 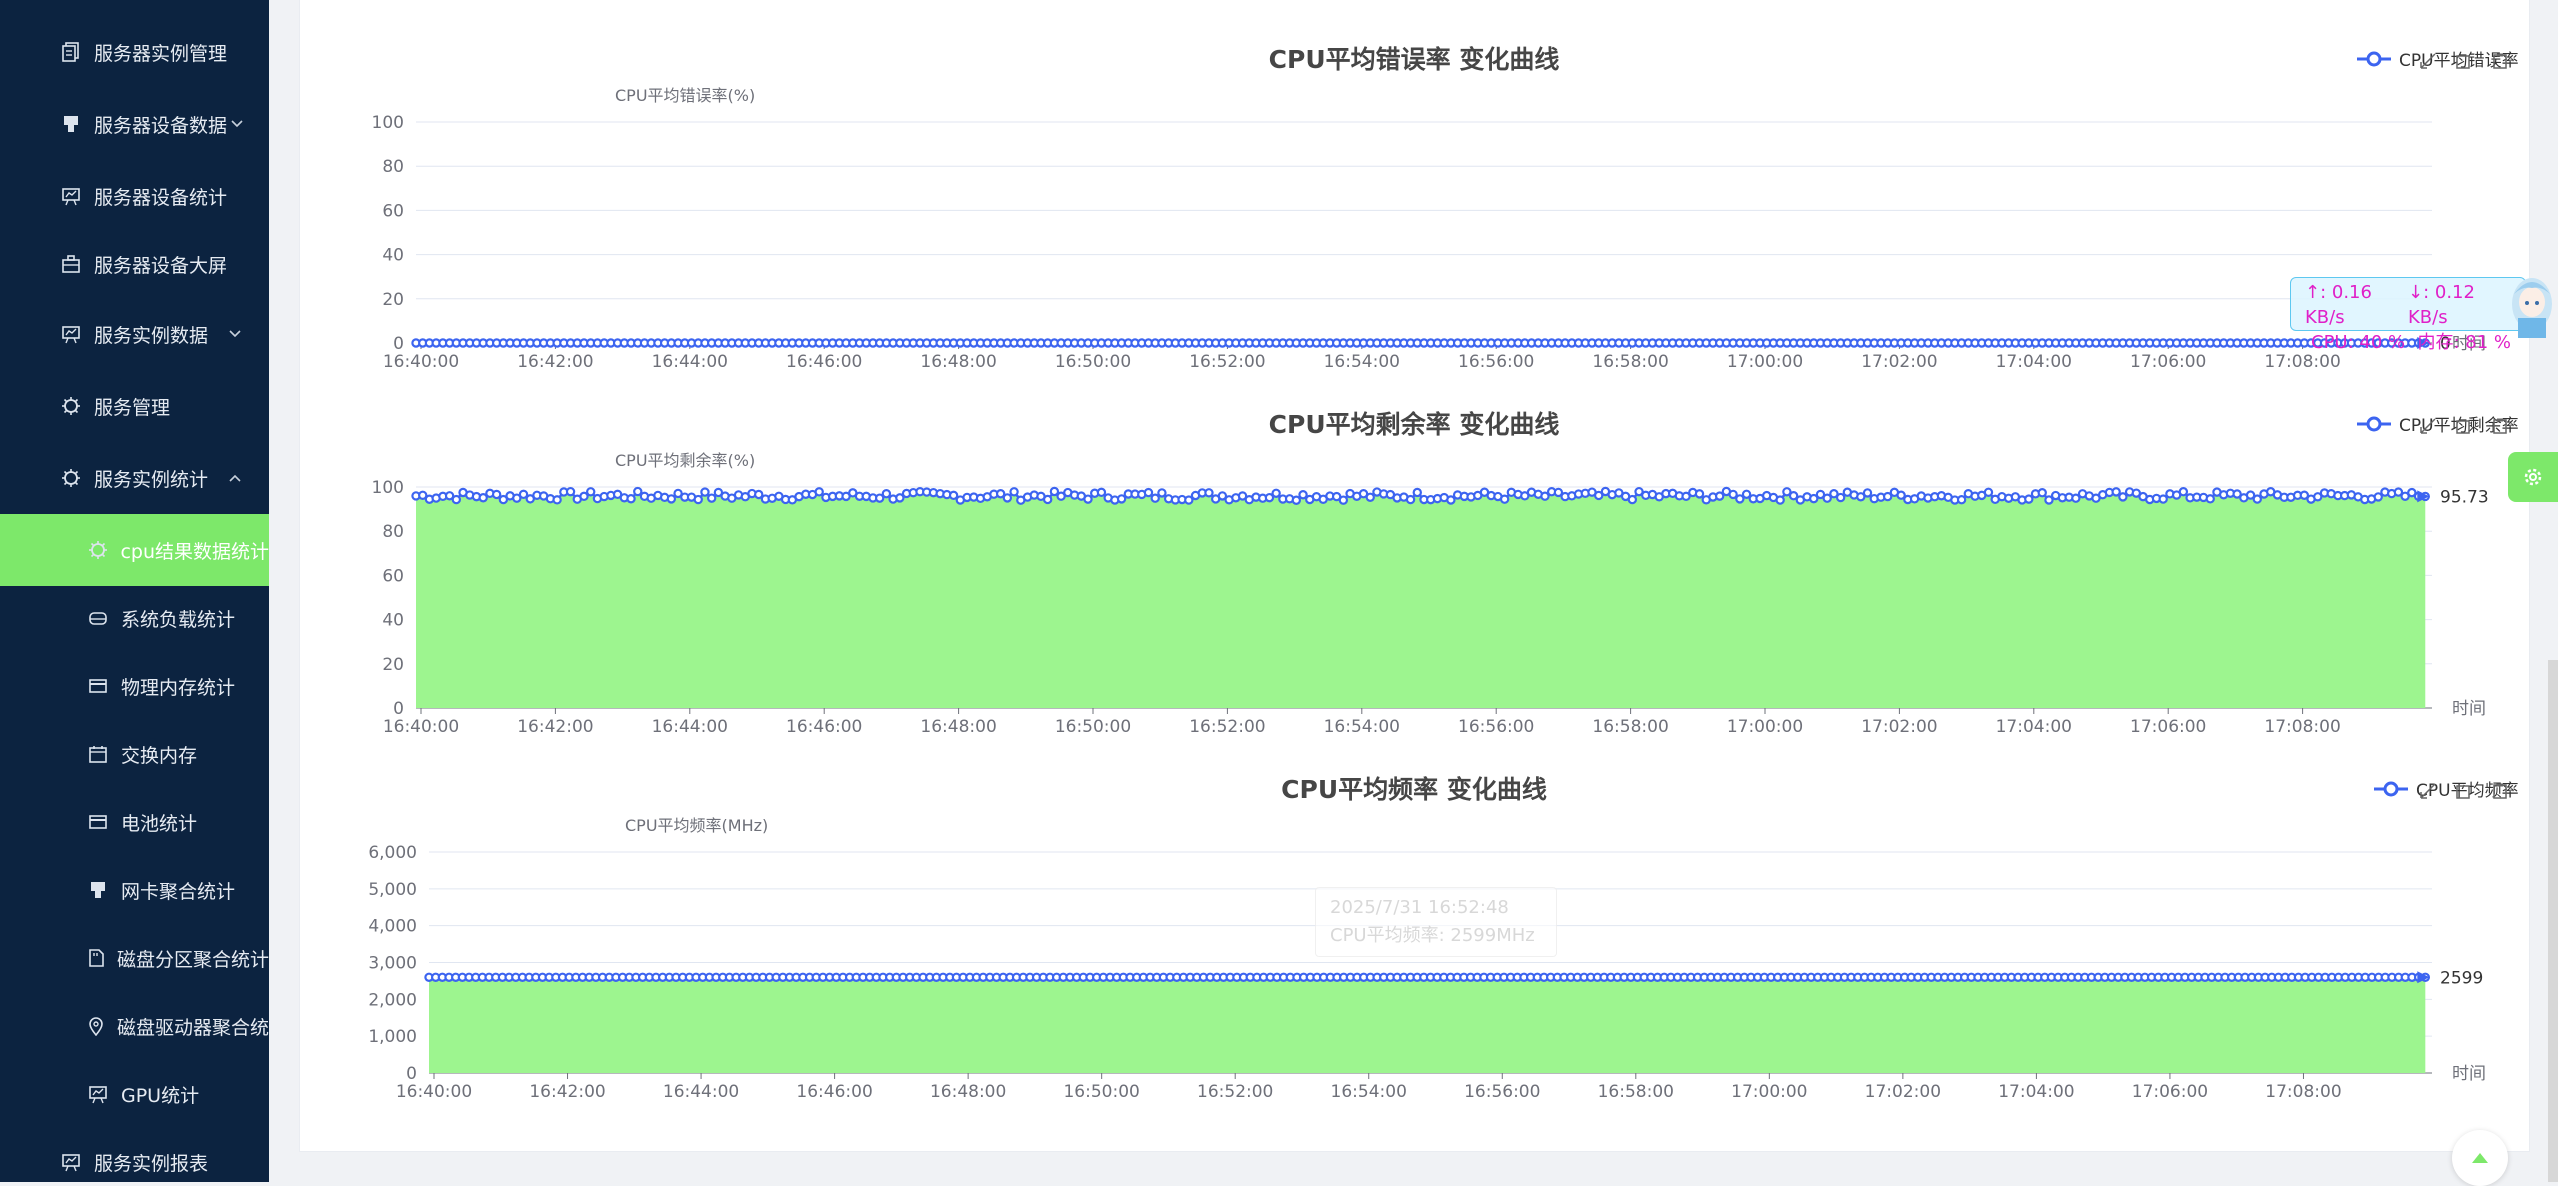 I want to click on x-tick-label: 17:04:00, so click(x=2036, y=1092).